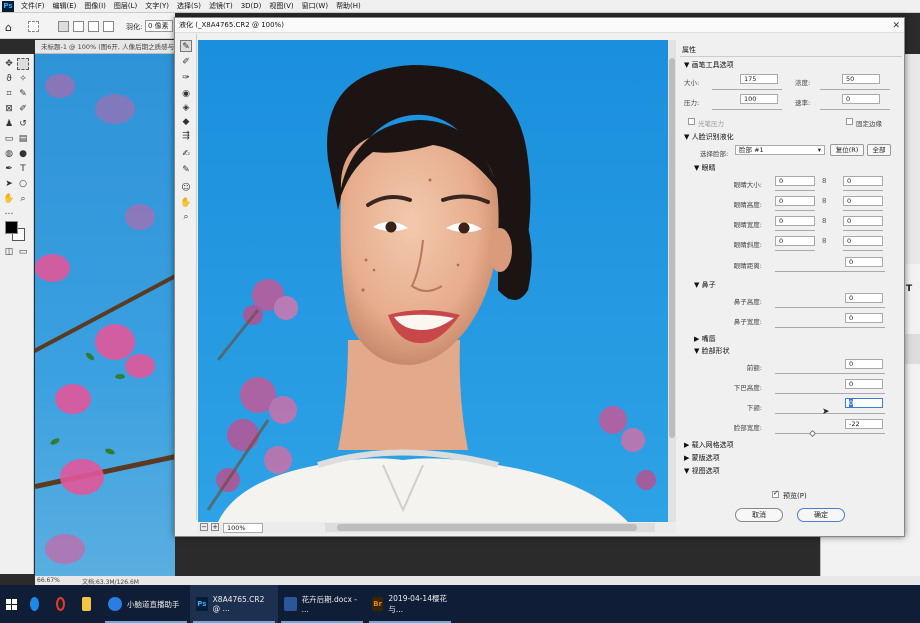 The image size is (920, 623). What do you see at coordinates (896, 26) in the screenshot?
I see `close-icon: ✕` at bounding box center [896, 26].